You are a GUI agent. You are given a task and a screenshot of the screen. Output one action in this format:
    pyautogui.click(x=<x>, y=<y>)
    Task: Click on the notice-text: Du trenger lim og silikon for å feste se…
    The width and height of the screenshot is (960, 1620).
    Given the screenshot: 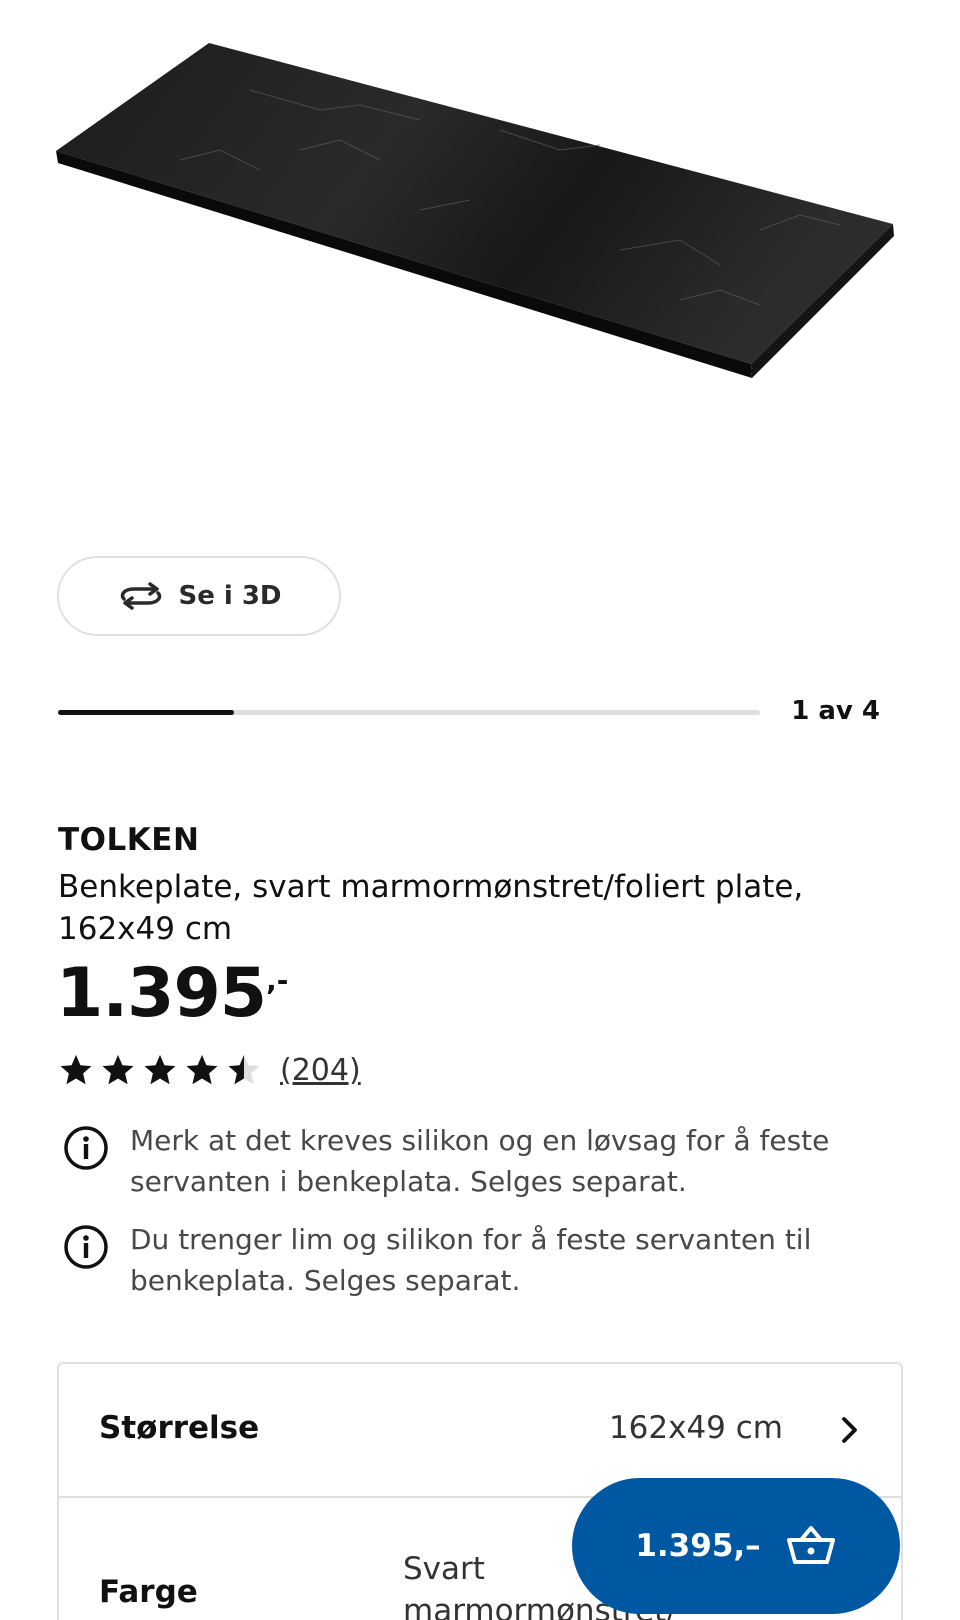 What is the action you would take?
    pyautogui.click(x=471, y=1260)
    